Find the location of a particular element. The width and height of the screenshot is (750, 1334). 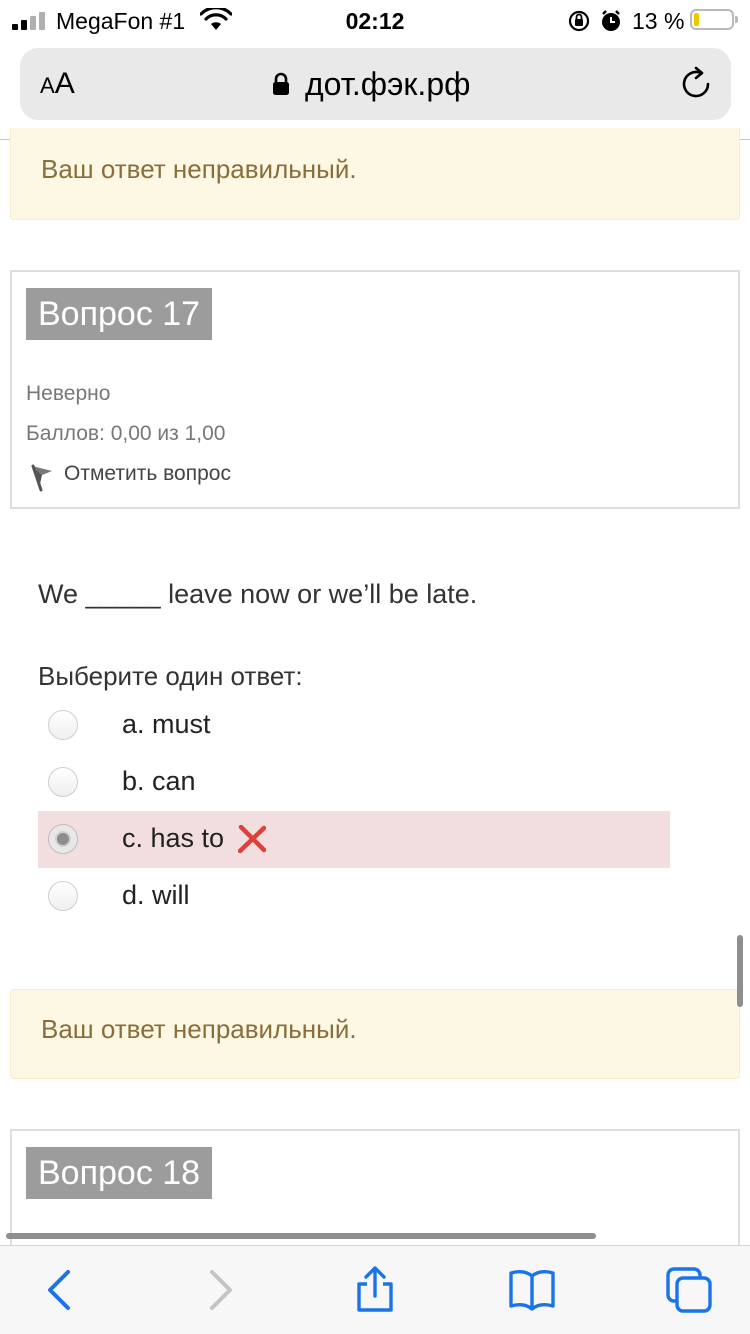

radio-button-selected is located at coordinates (63, 839).